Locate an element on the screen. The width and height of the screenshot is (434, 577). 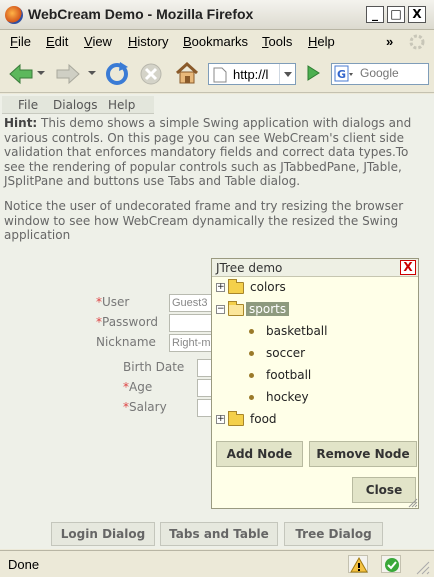
url-dropdown-icon is located at coordinates (287, 74).